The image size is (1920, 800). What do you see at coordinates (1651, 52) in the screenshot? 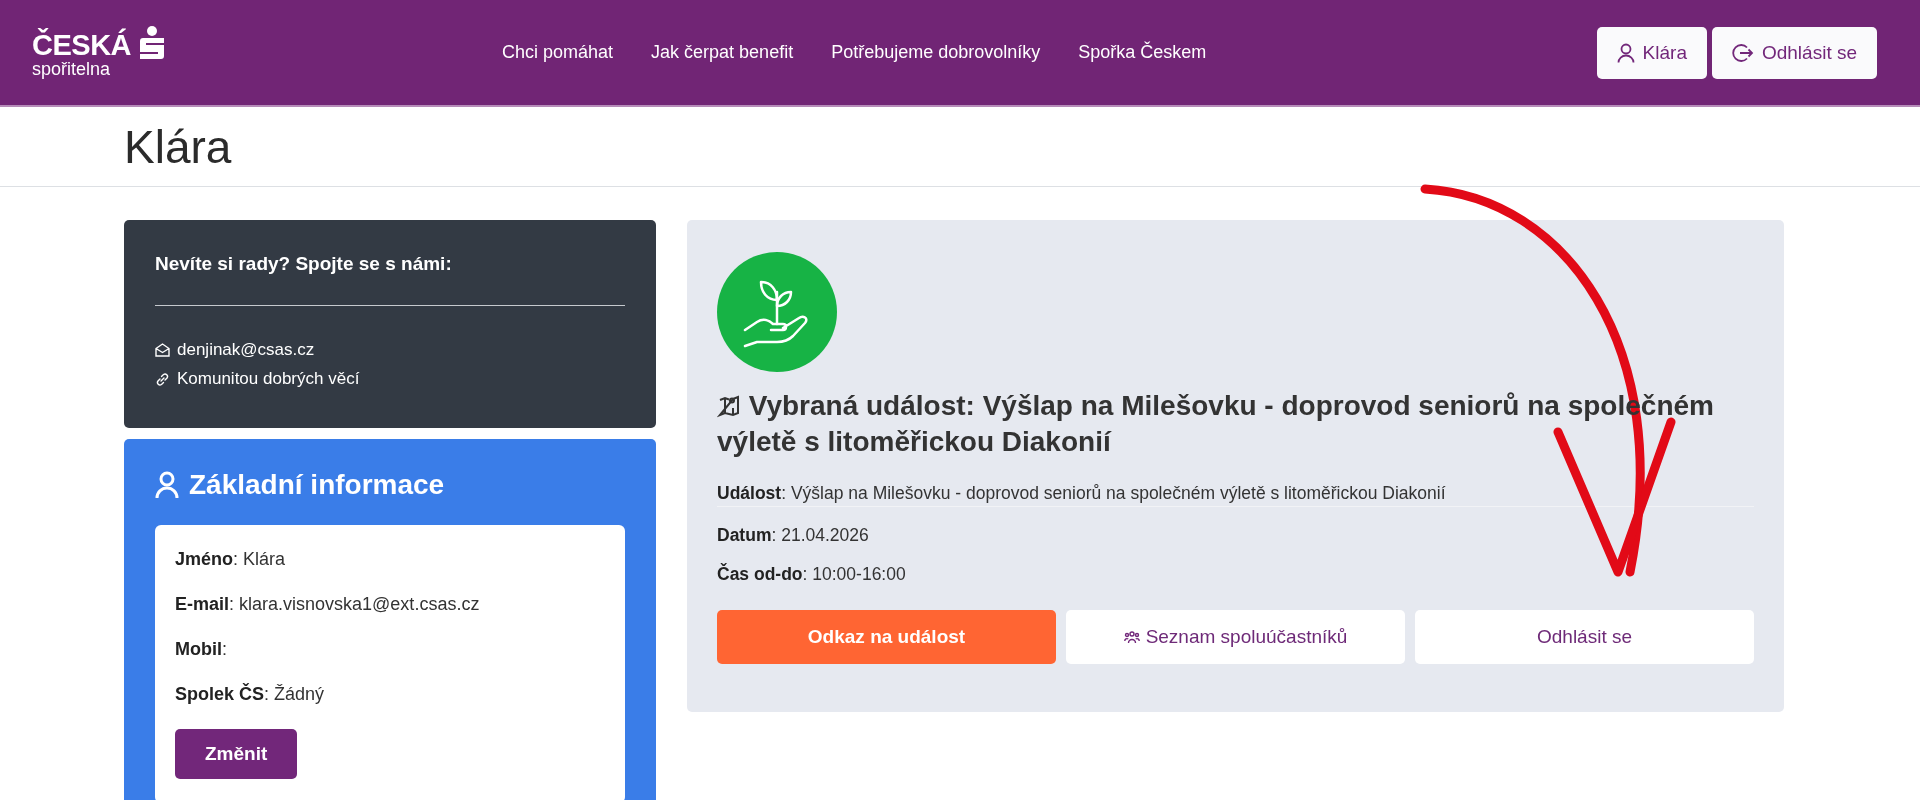
I see `user-button: Klára` at bounding box center [1651, 52].